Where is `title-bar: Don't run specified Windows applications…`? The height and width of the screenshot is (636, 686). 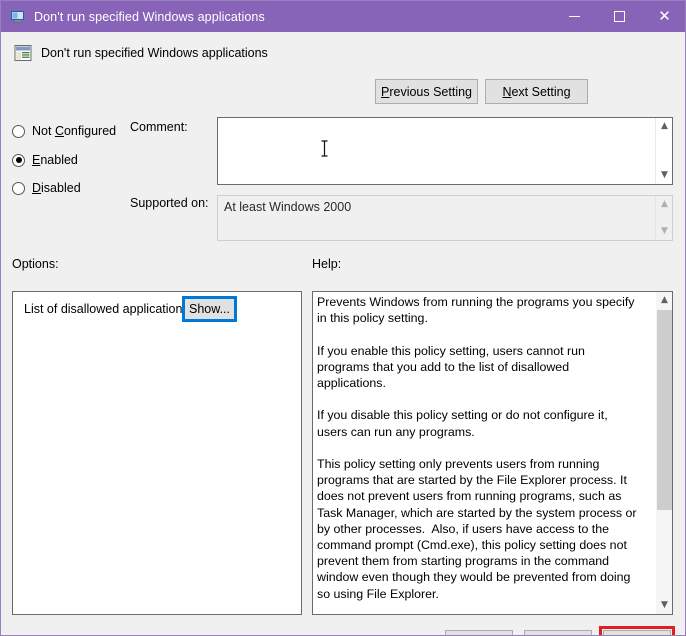
title-bar: Don't run specified Windows applications… is located at coordinates (343, 16).